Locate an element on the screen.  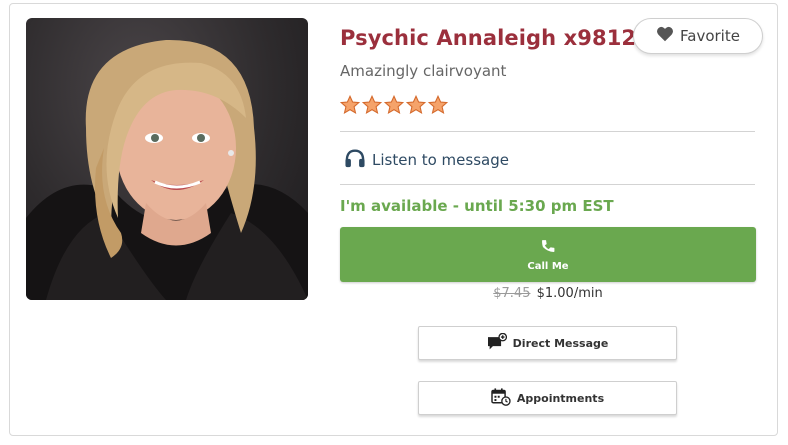
current-price: $1.00/min is located at coordinates (569, 293).